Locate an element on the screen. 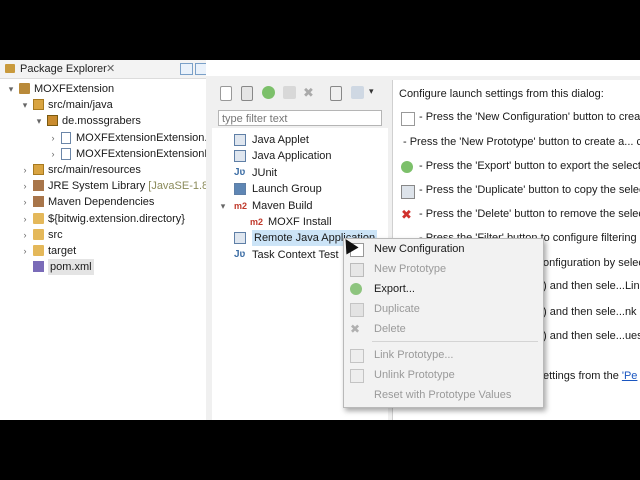 This screenshot has height=480, width=640. configuration-item: m2 MOXF Install is located at coordinates (300, 222).